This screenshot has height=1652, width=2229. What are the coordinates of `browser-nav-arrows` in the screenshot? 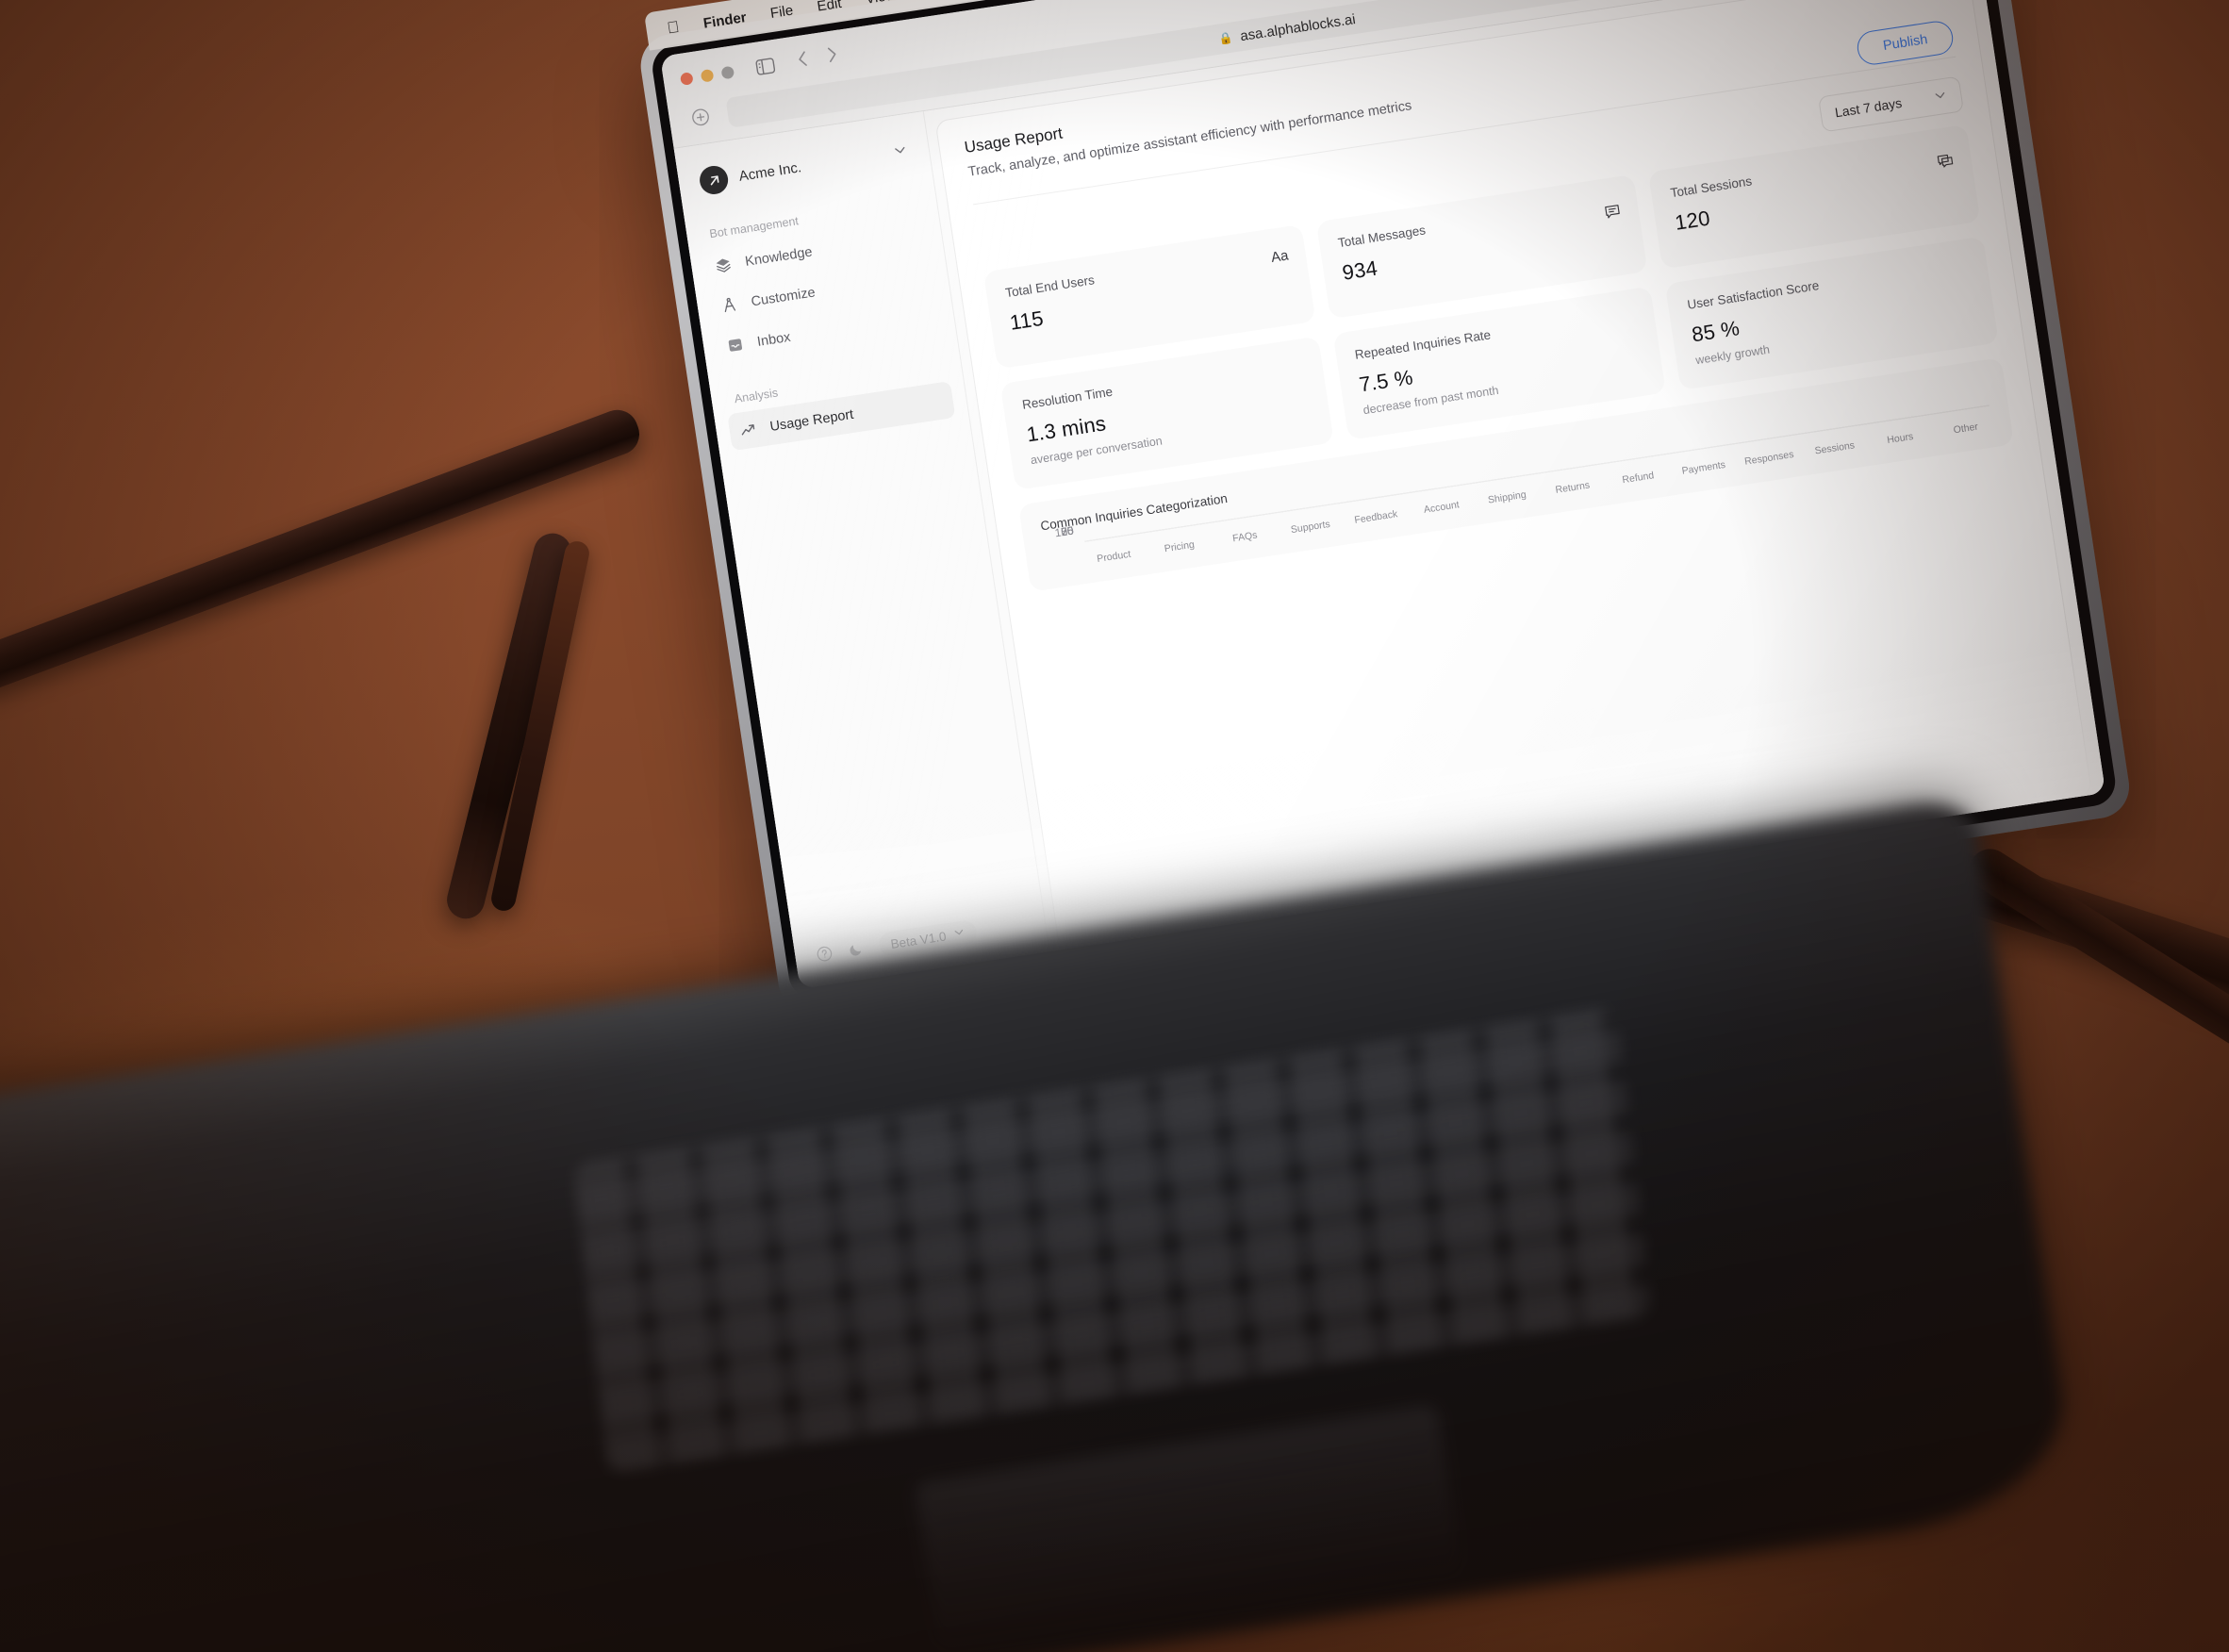 It's located at (818, 59).